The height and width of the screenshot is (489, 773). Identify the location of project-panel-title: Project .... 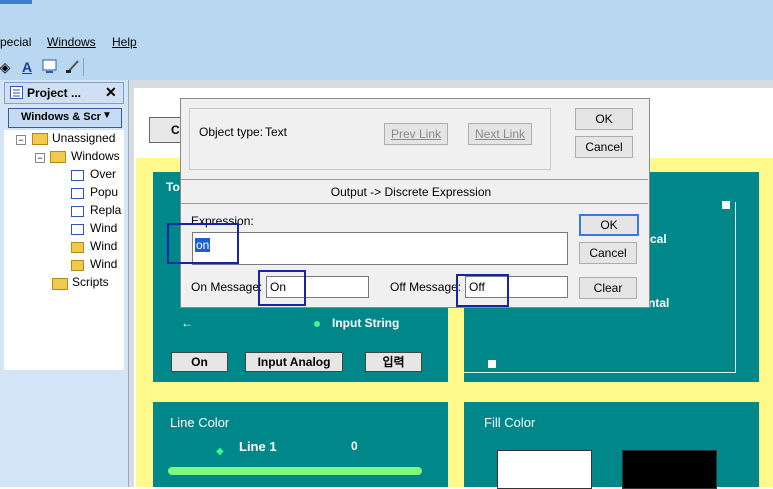
(54, 93).